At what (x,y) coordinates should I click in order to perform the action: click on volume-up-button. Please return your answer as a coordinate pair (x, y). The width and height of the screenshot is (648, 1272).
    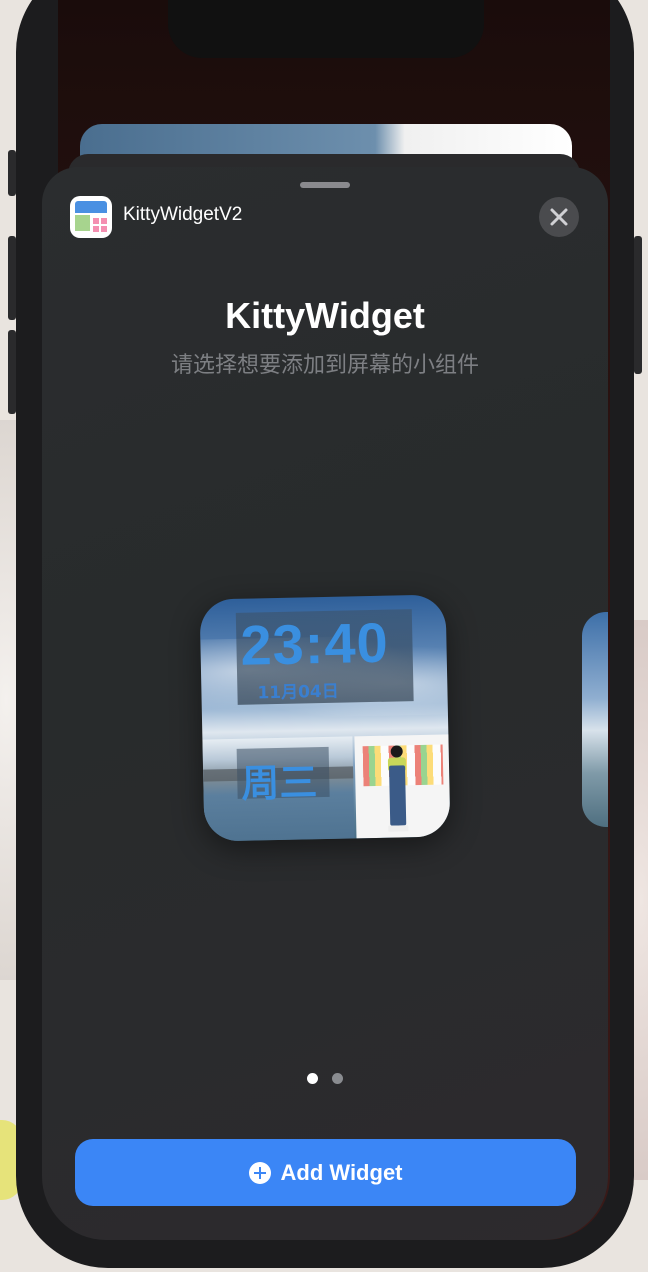
    Looking at the image, I should click on (12, 278).